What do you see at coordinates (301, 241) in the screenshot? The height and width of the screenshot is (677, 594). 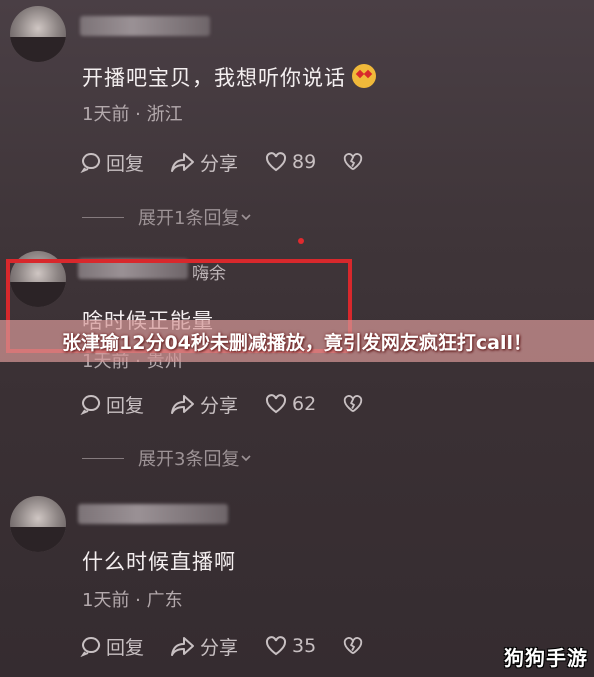 I see `red-marker` at bounding box center [301, 241].